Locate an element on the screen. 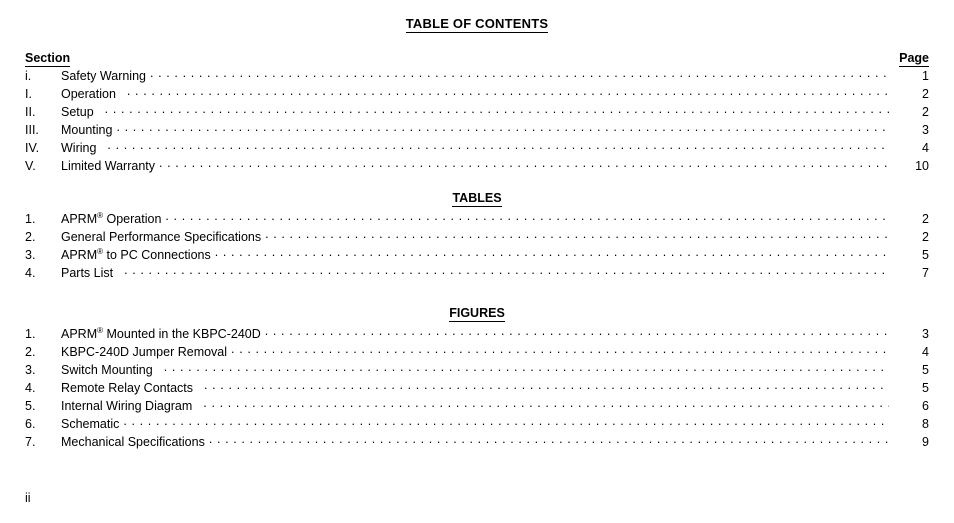  toc-entry-row: 2. KBPC-240D Jumper Removal 4 is located at coordinates (477, 351).